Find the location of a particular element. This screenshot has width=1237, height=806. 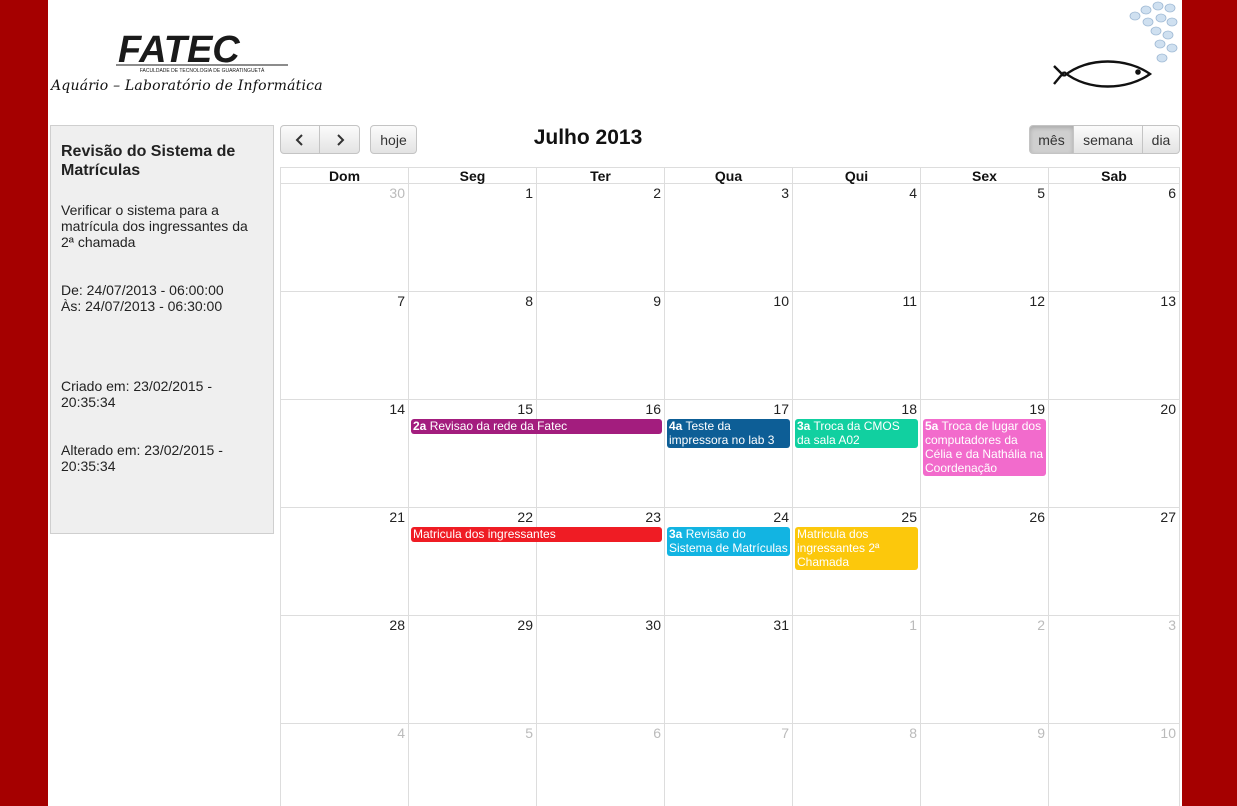

day-cell: 29 is located at coordinates (472, 670).